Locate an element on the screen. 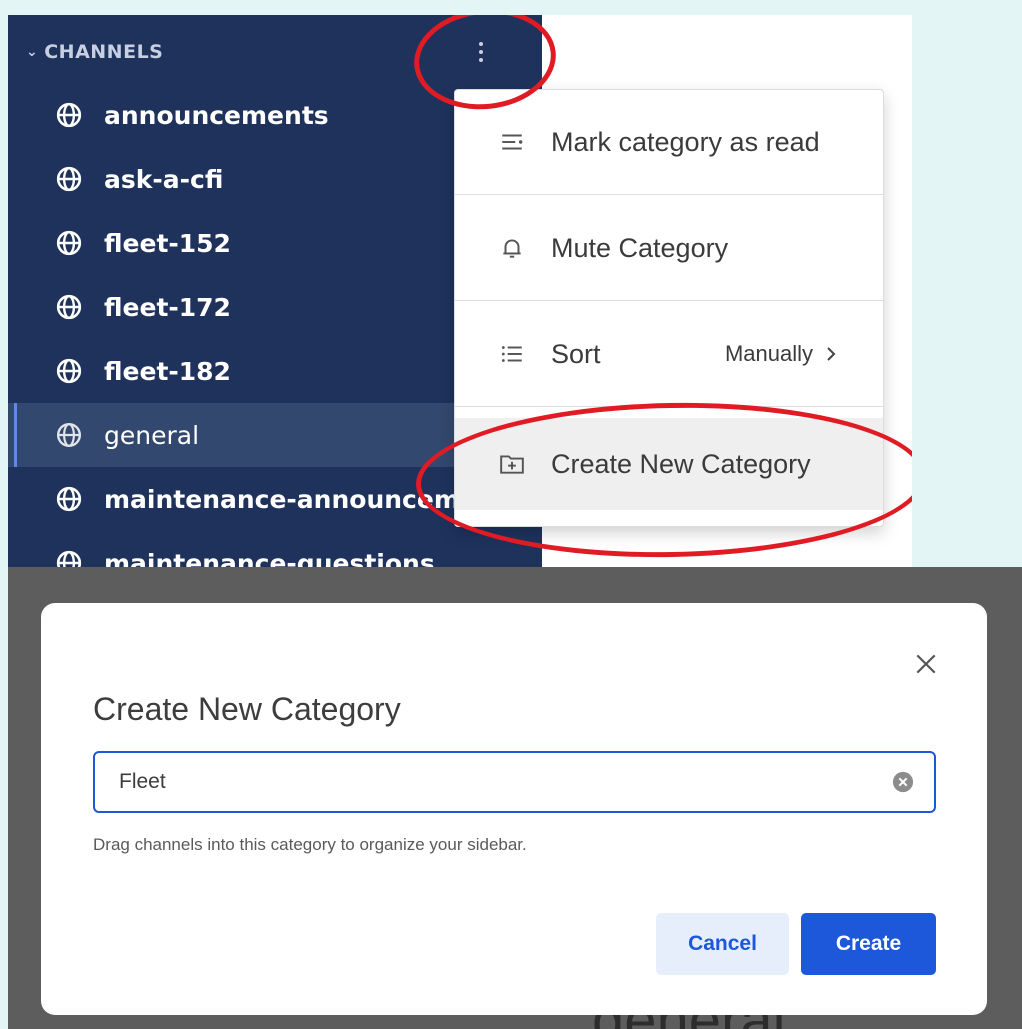  channel-name: ask-a-cfi is located at coordinates (164, 179).